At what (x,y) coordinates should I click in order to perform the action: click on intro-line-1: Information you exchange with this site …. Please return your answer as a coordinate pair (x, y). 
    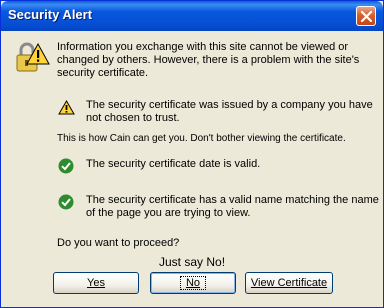
    Looking at the image, I should click on (203, 47).